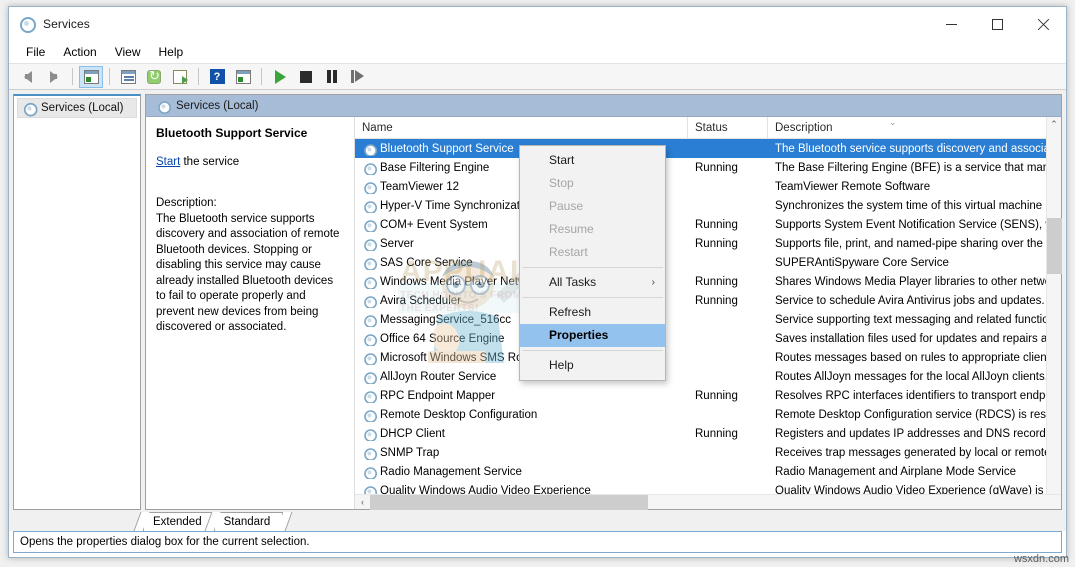 The height and width of the screenshot is (567, 1075). What do you see at coordinates (537, 52) in the screenshot?
I see `menu-bar: File Action View Help` at bounding box center [537, 52].